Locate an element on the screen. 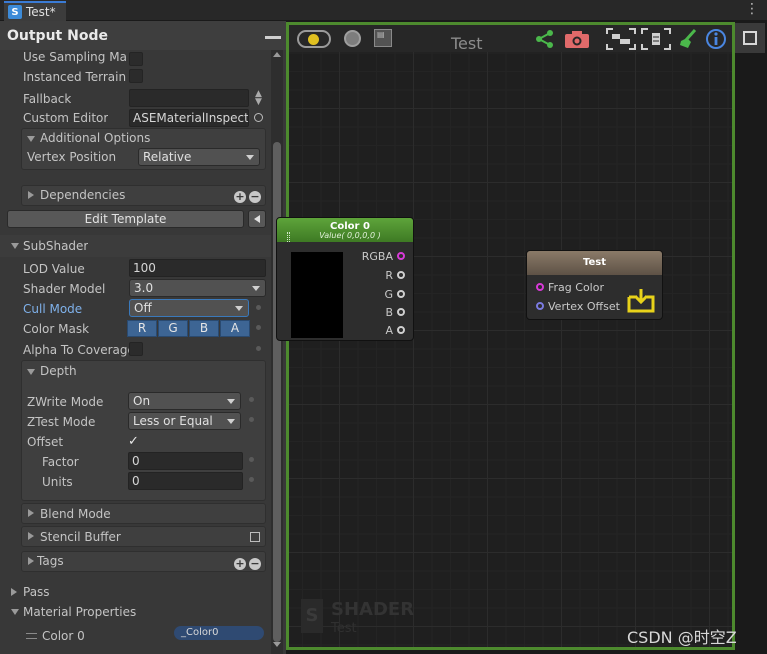  shader-model-dropdown: 3.0 is located at coordinates (197, 288).